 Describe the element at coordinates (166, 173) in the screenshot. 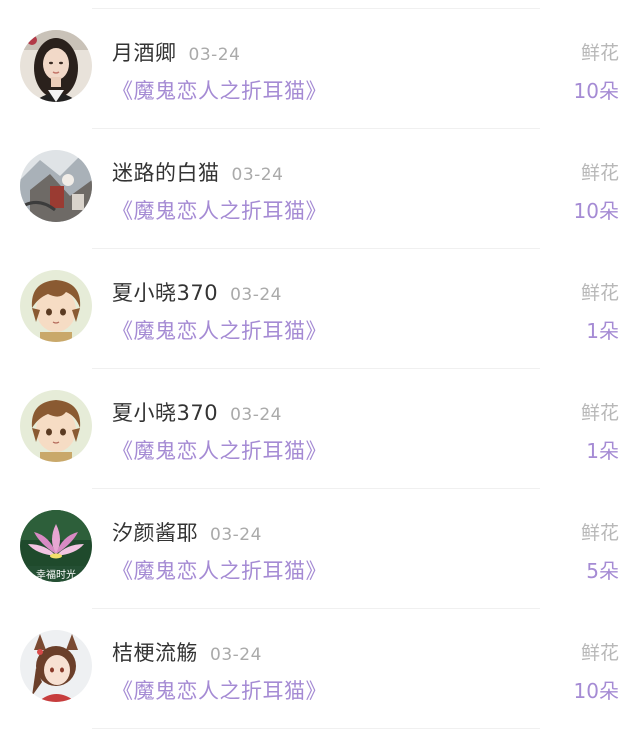

I see `user-name-text: 迷路的白猫` at that location.